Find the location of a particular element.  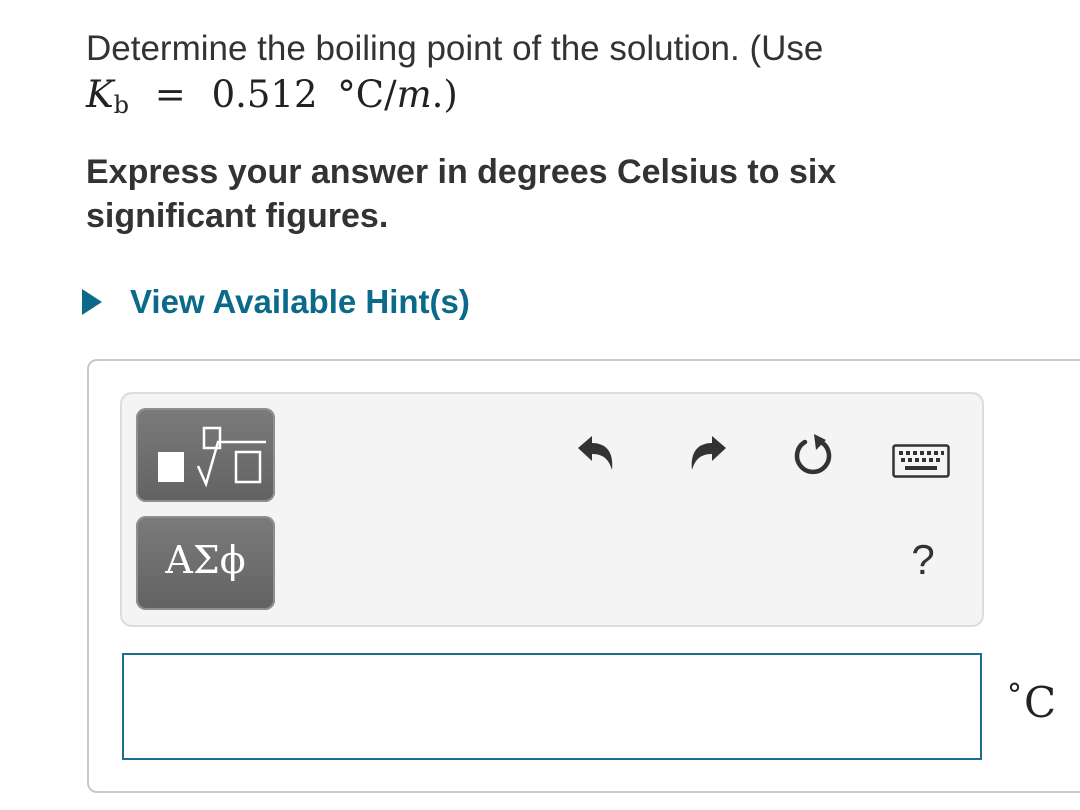

unit-degree: ° is located at coordinates (1014, 695).